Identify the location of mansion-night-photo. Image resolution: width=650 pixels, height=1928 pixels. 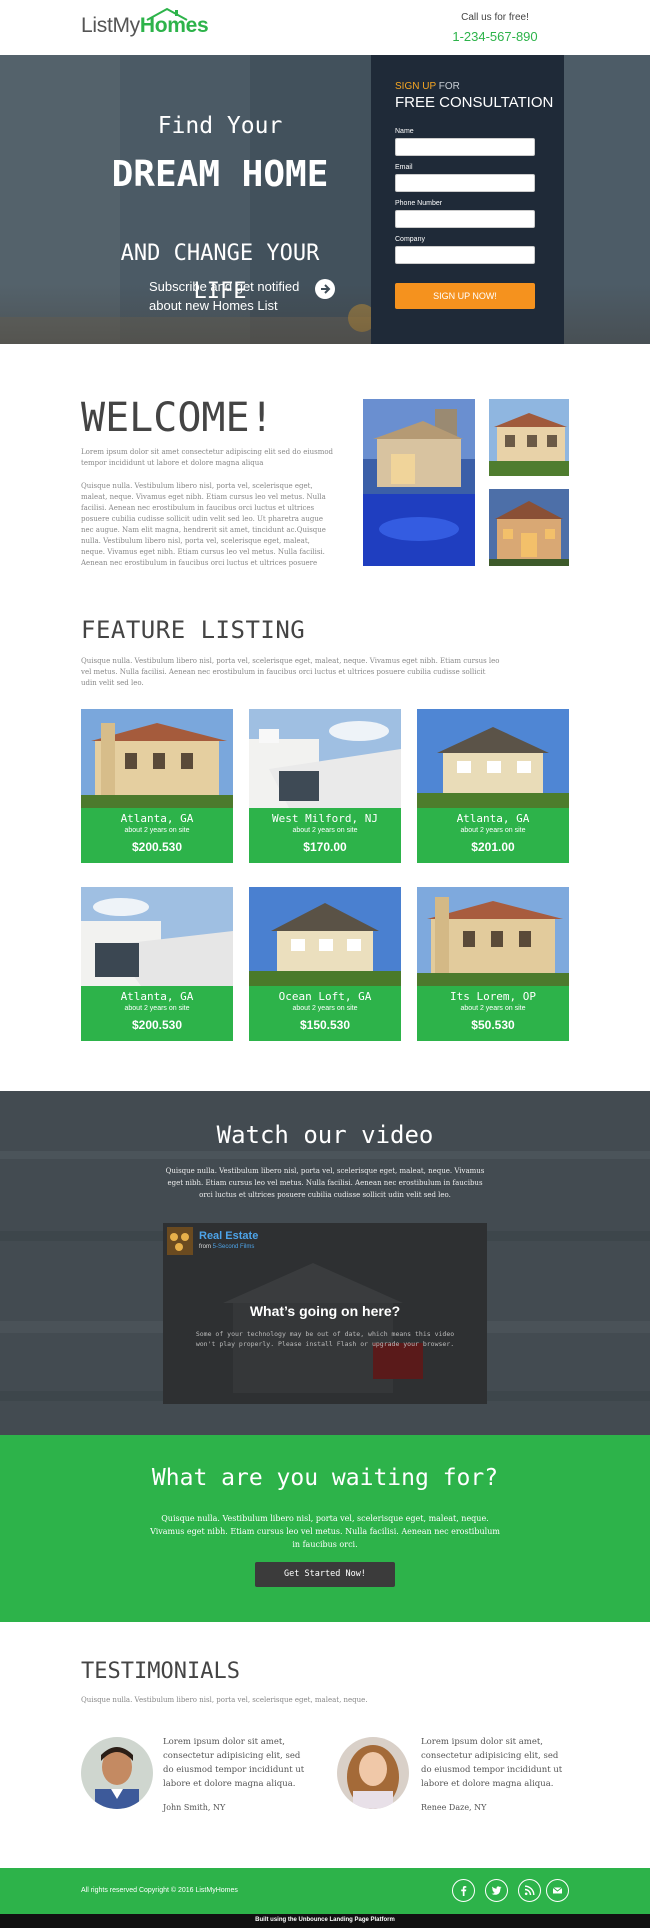
(529, 527).